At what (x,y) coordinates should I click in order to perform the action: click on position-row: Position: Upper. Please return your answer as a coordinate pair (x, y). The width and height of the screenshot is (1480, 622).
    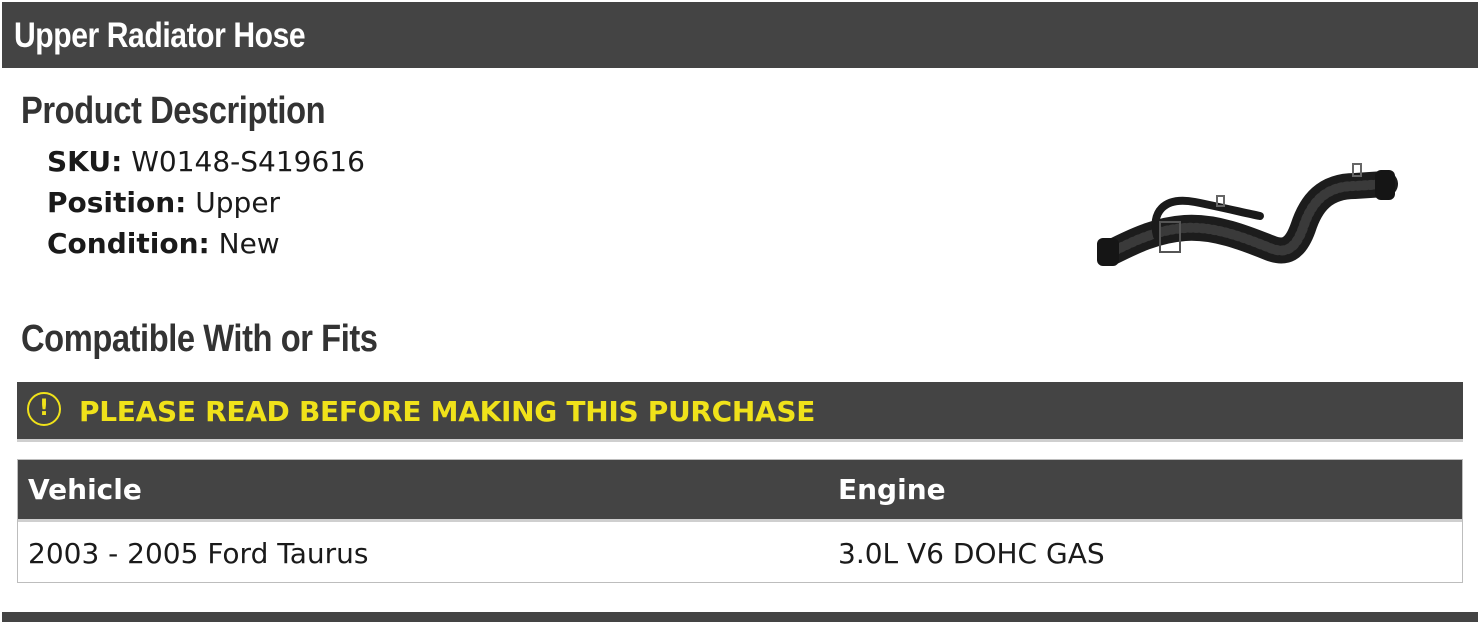
    Looking at the image, I should click on (163, 202).